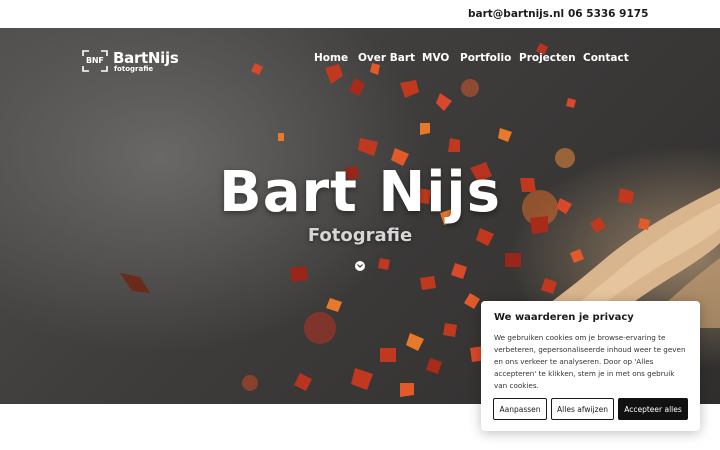 The width and height of the screenshot is (720, 450). Describe the element at coordinates (564, 317) in the screenshot. I see `cookie-title: We waarderen je privacy` at that location.